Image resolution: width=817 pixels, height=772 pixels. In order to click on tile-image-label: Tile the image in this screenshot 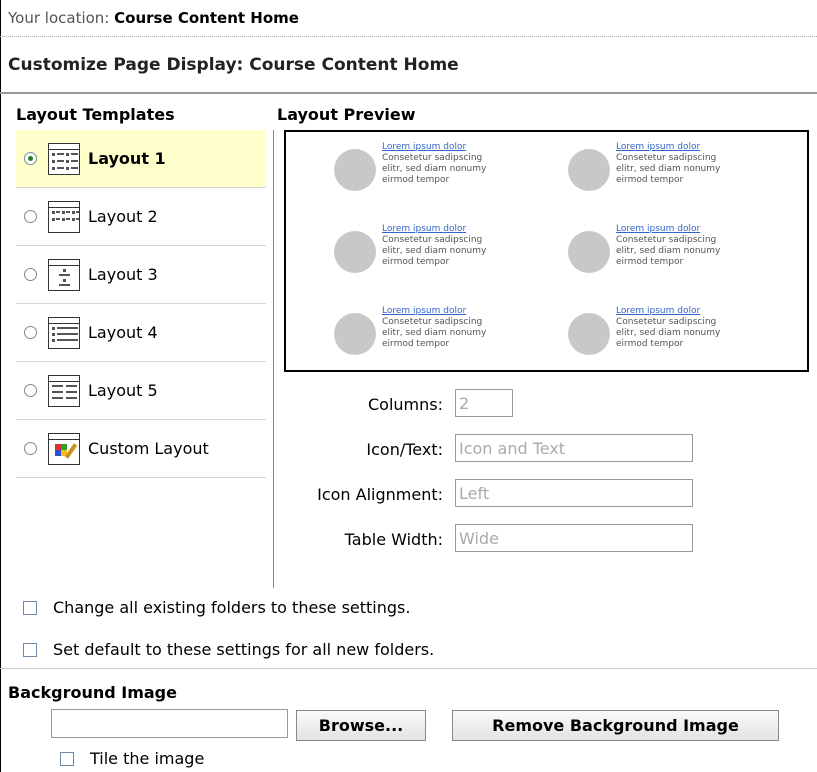, I will do `click(147, 758)`.